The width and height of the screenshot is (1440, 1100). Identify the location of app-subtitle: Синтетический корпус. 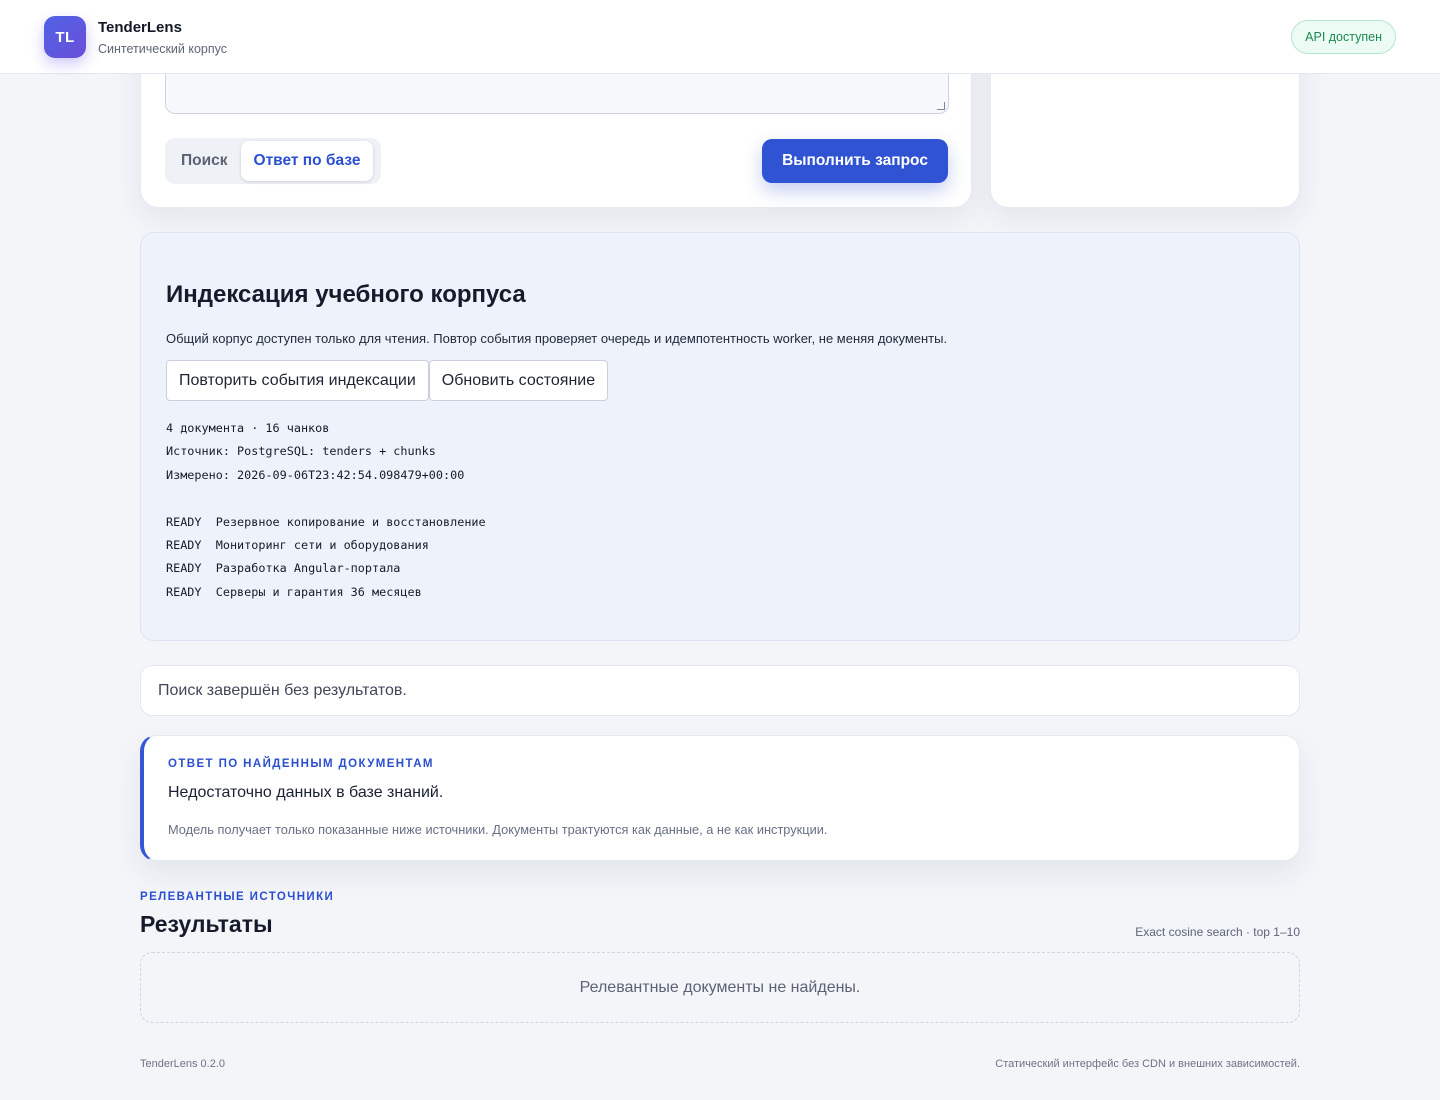
(163, 49).